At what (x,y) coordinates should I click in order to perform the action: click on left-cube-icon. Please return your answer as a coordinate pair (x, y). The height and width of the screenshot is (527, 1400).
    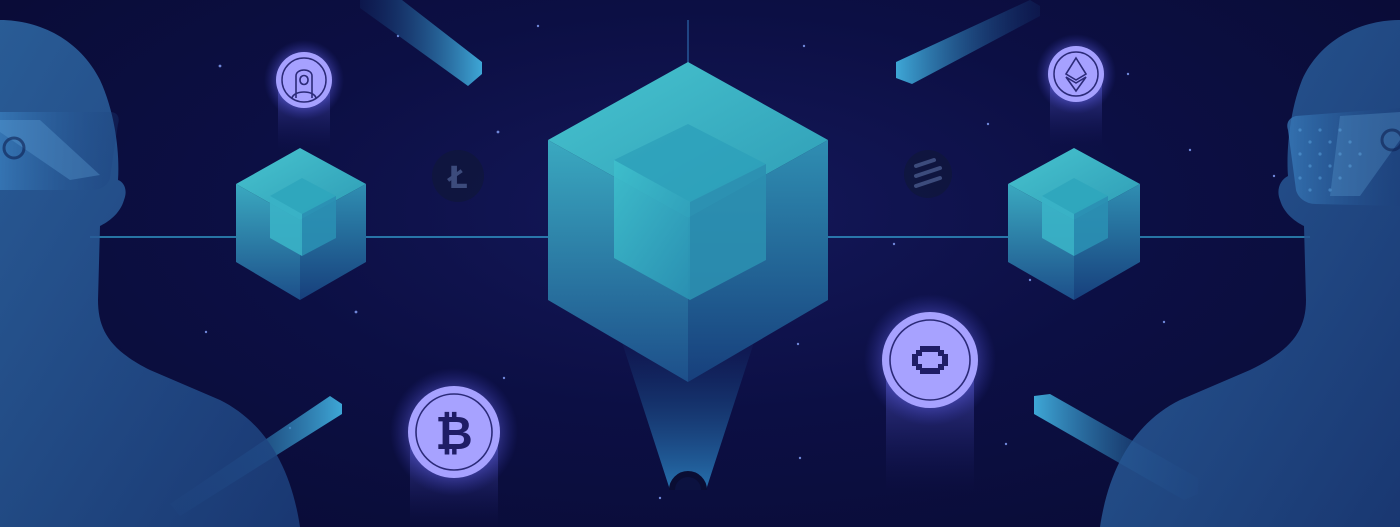
    Looking at the image, I should click on (301, 224).